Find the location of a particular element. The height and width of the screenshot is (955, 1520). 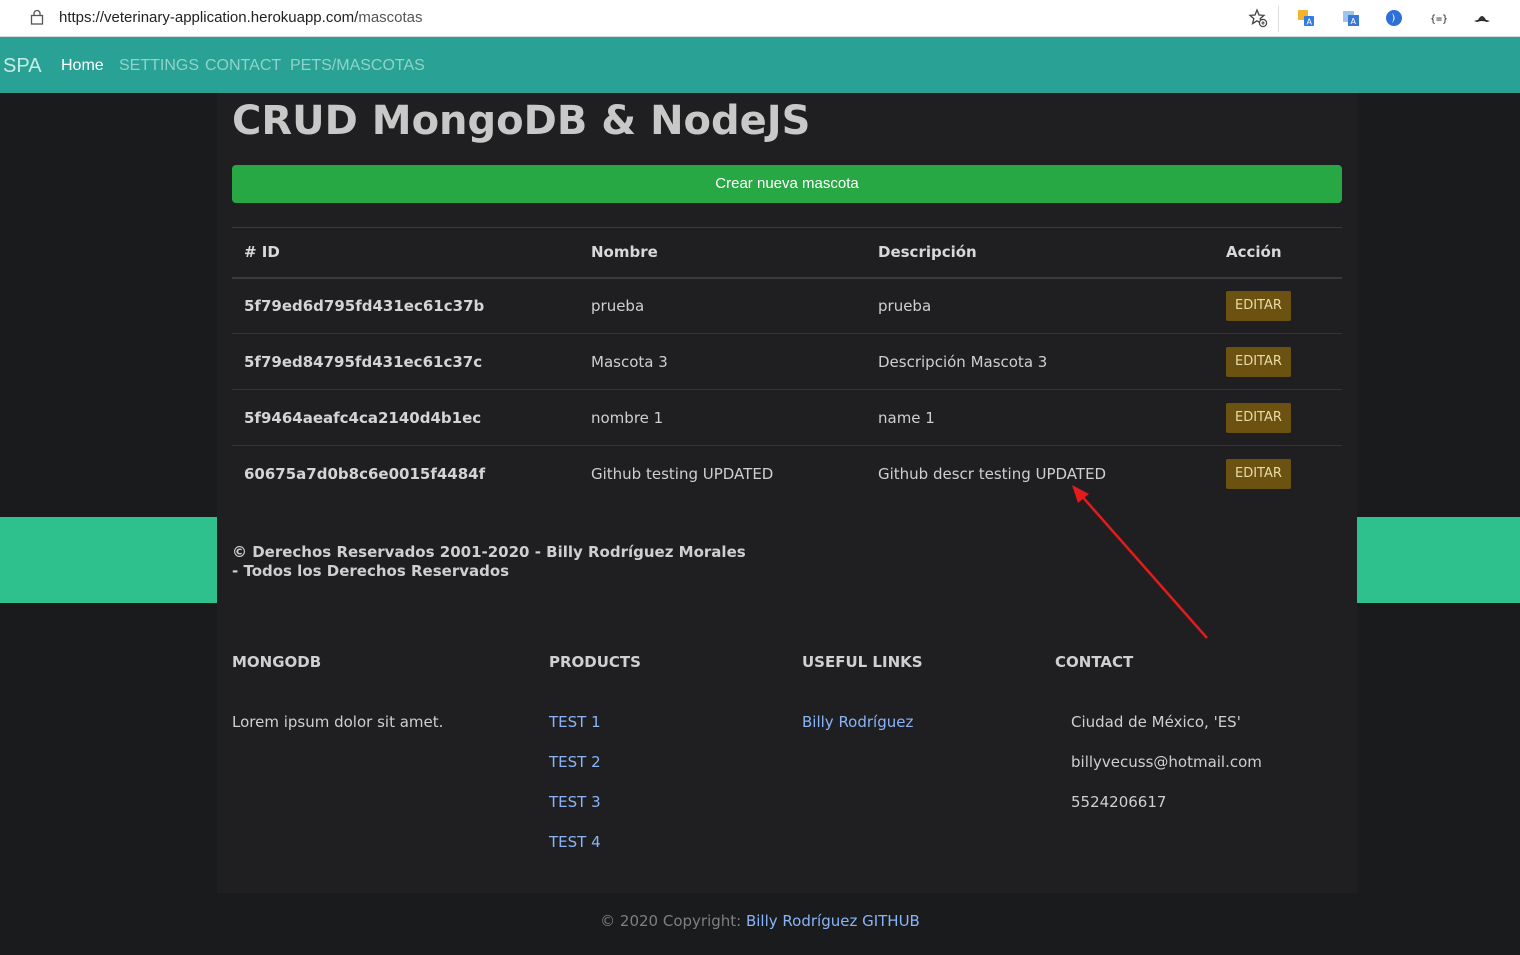

column-header-accion: Acción is located at coordinates (1278, 253).